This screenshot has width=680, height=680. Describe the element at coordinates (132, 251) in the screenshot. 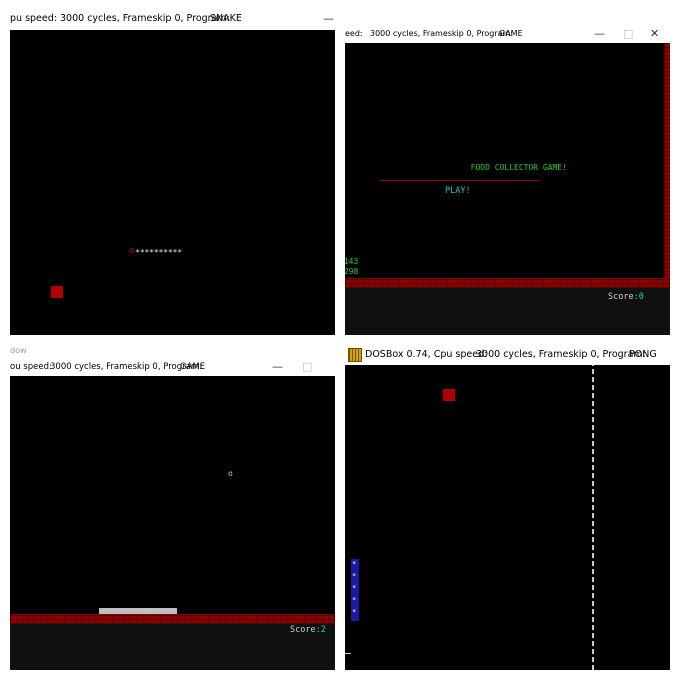

I see `snake-head: o` at that location.